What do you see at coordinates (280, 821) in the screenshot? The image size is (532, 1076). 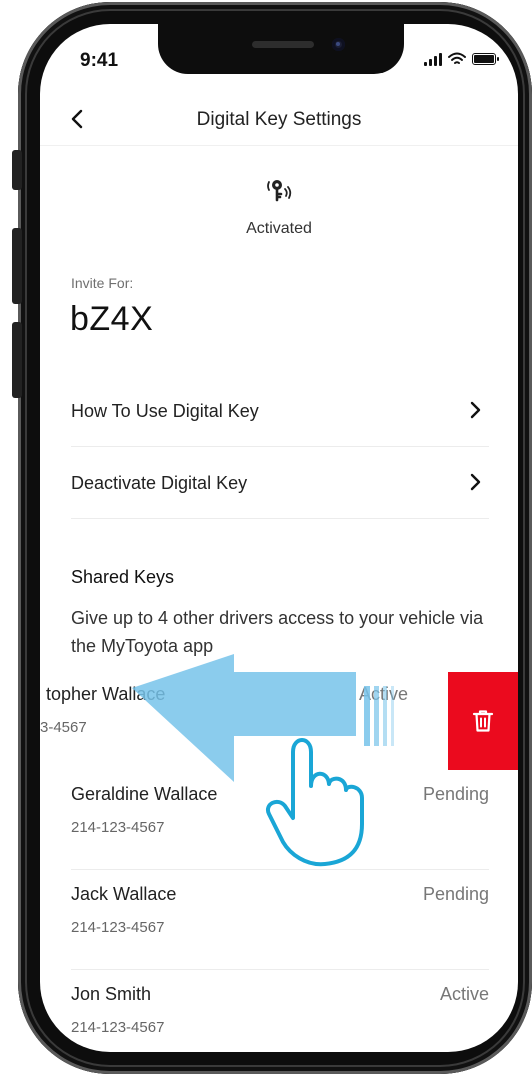 I see `shared-key-row: Geraldine Wallace 214-123-4567 Pending` at bounding box center [280, 821].